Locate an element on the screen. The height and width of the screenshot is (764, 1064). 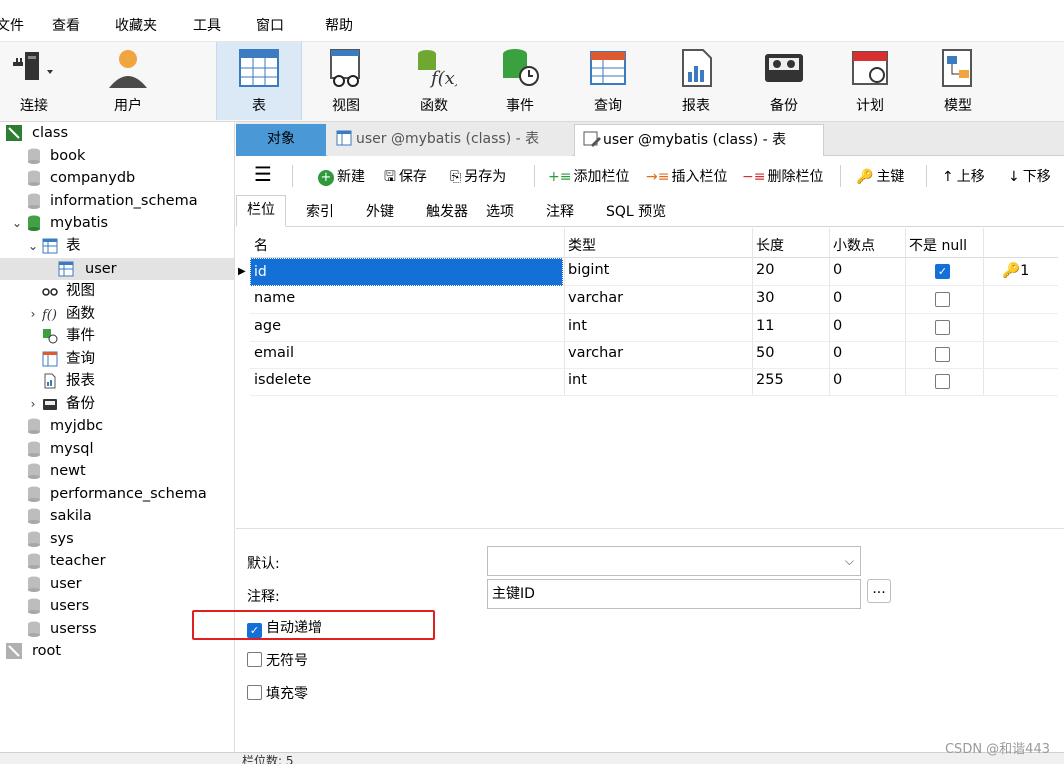
table-row: email varchar 50 0 is located at coordinates (654, 355).